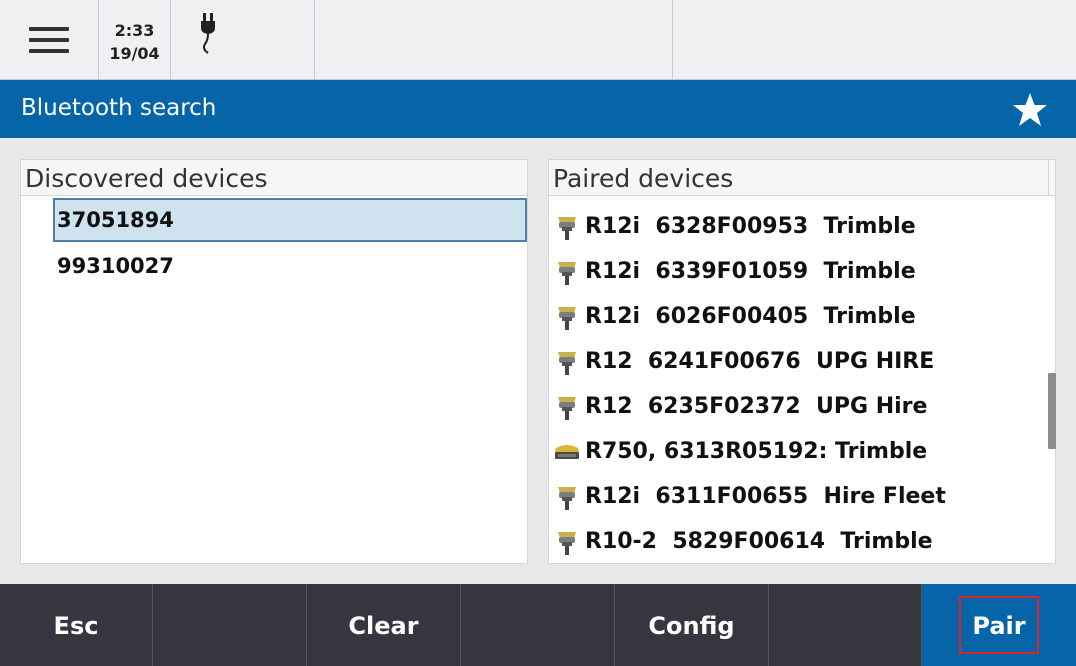 This screenshot has height=666, width=1076. I want to click on discovered-device-item: 37051894, so click(290, 220).